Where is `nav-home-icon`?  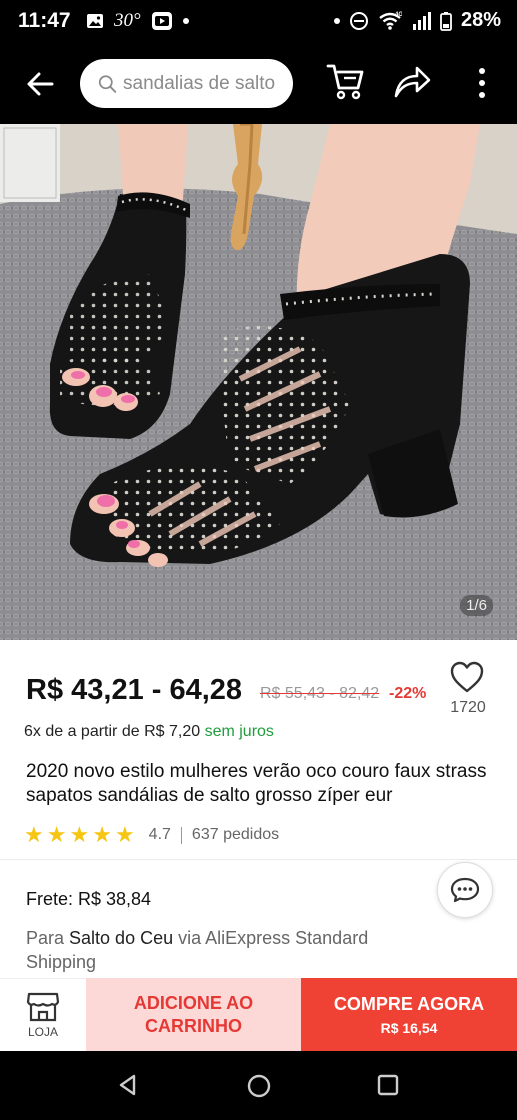 nav-home-icon is located at coordinates (259, 1086).